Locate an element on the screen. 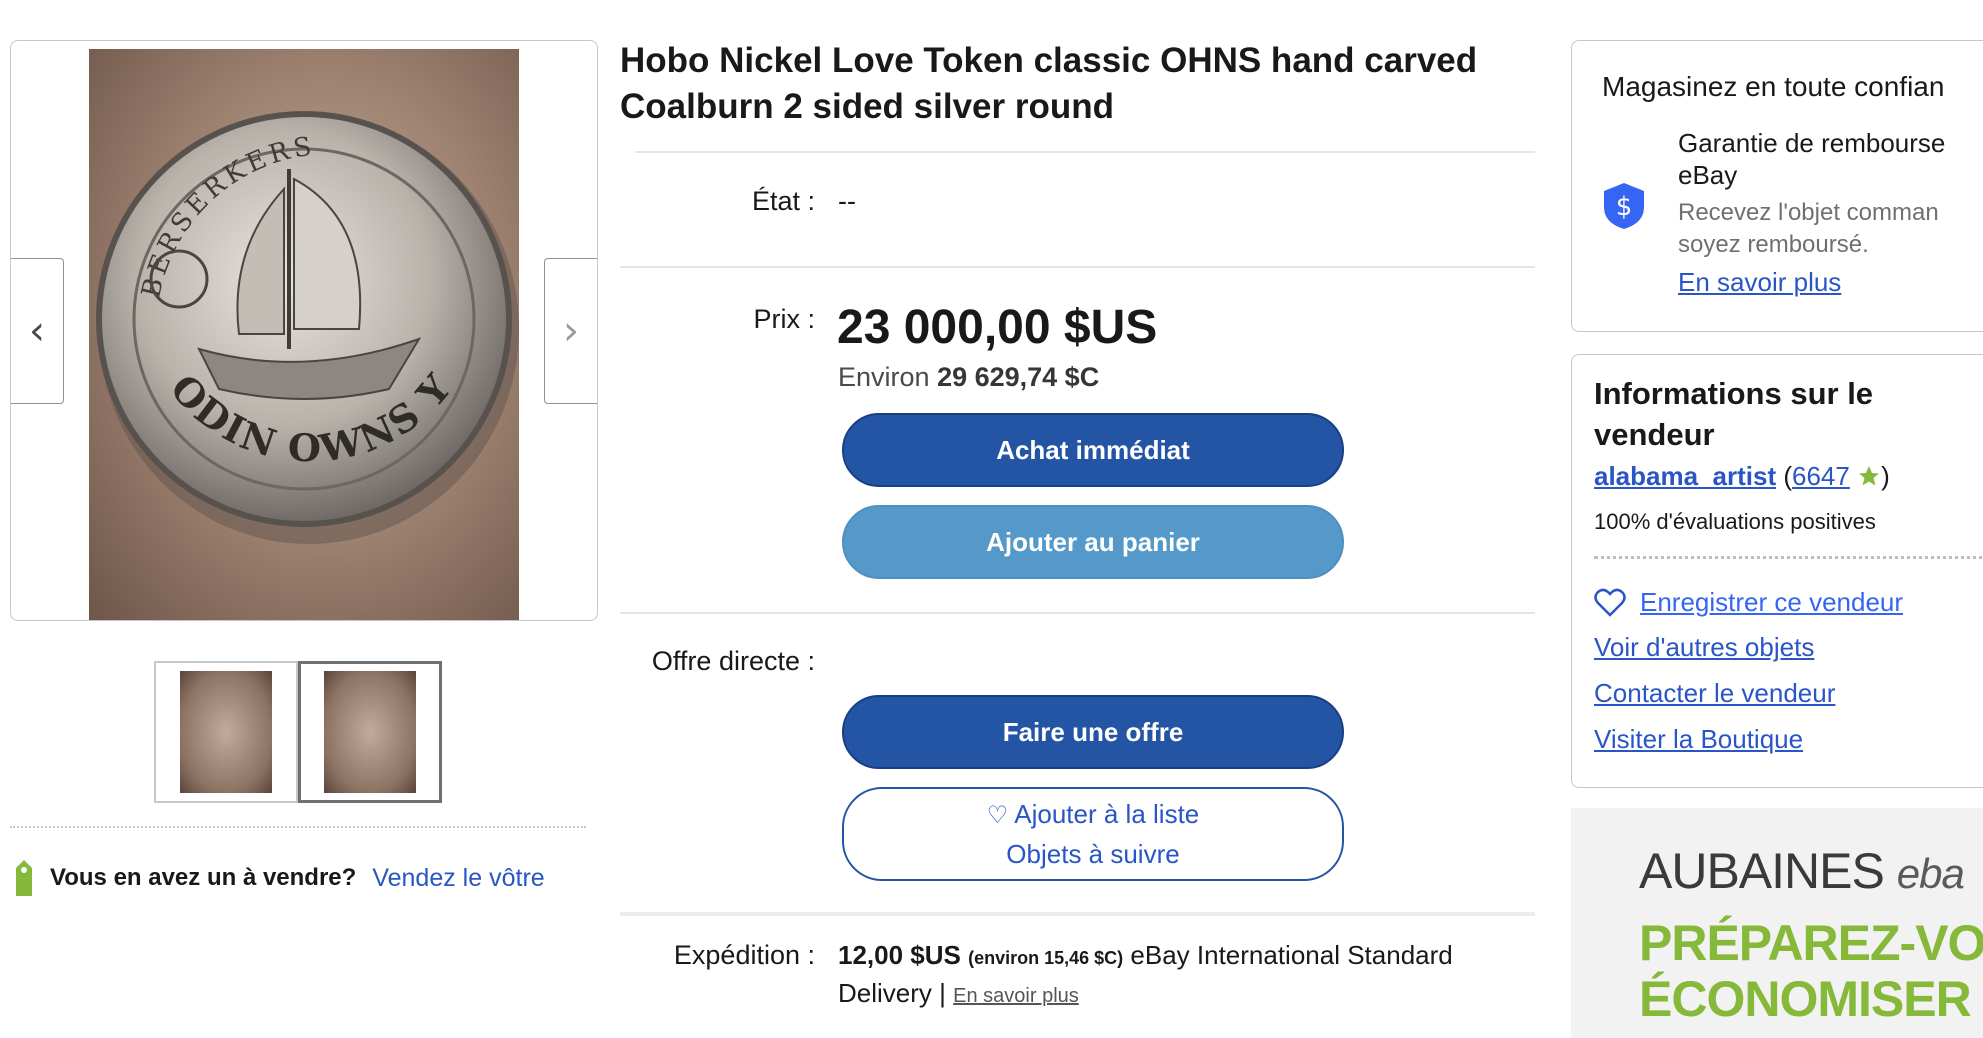 This screenshot has width=1983, height=1038. seller-heading: Informations sur le vendeur is located at coordinates (1734, 414).